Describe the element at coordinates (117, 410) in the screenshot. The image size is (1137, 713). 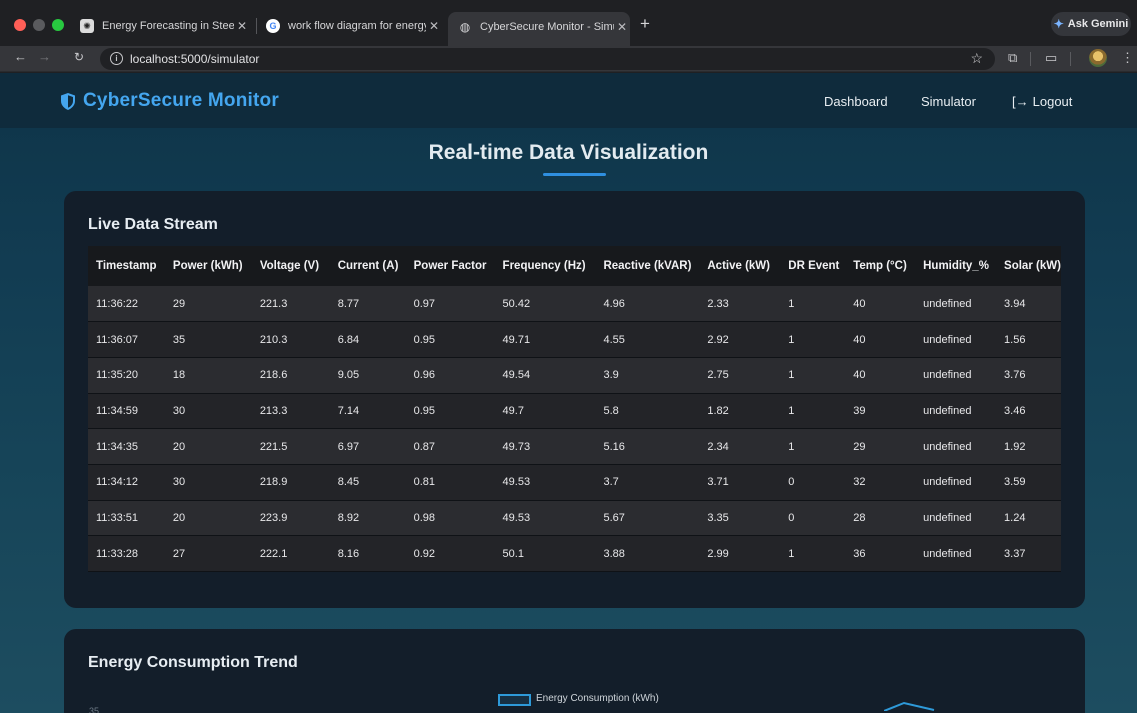
I see `table-cell: 11:34:59` at that location.